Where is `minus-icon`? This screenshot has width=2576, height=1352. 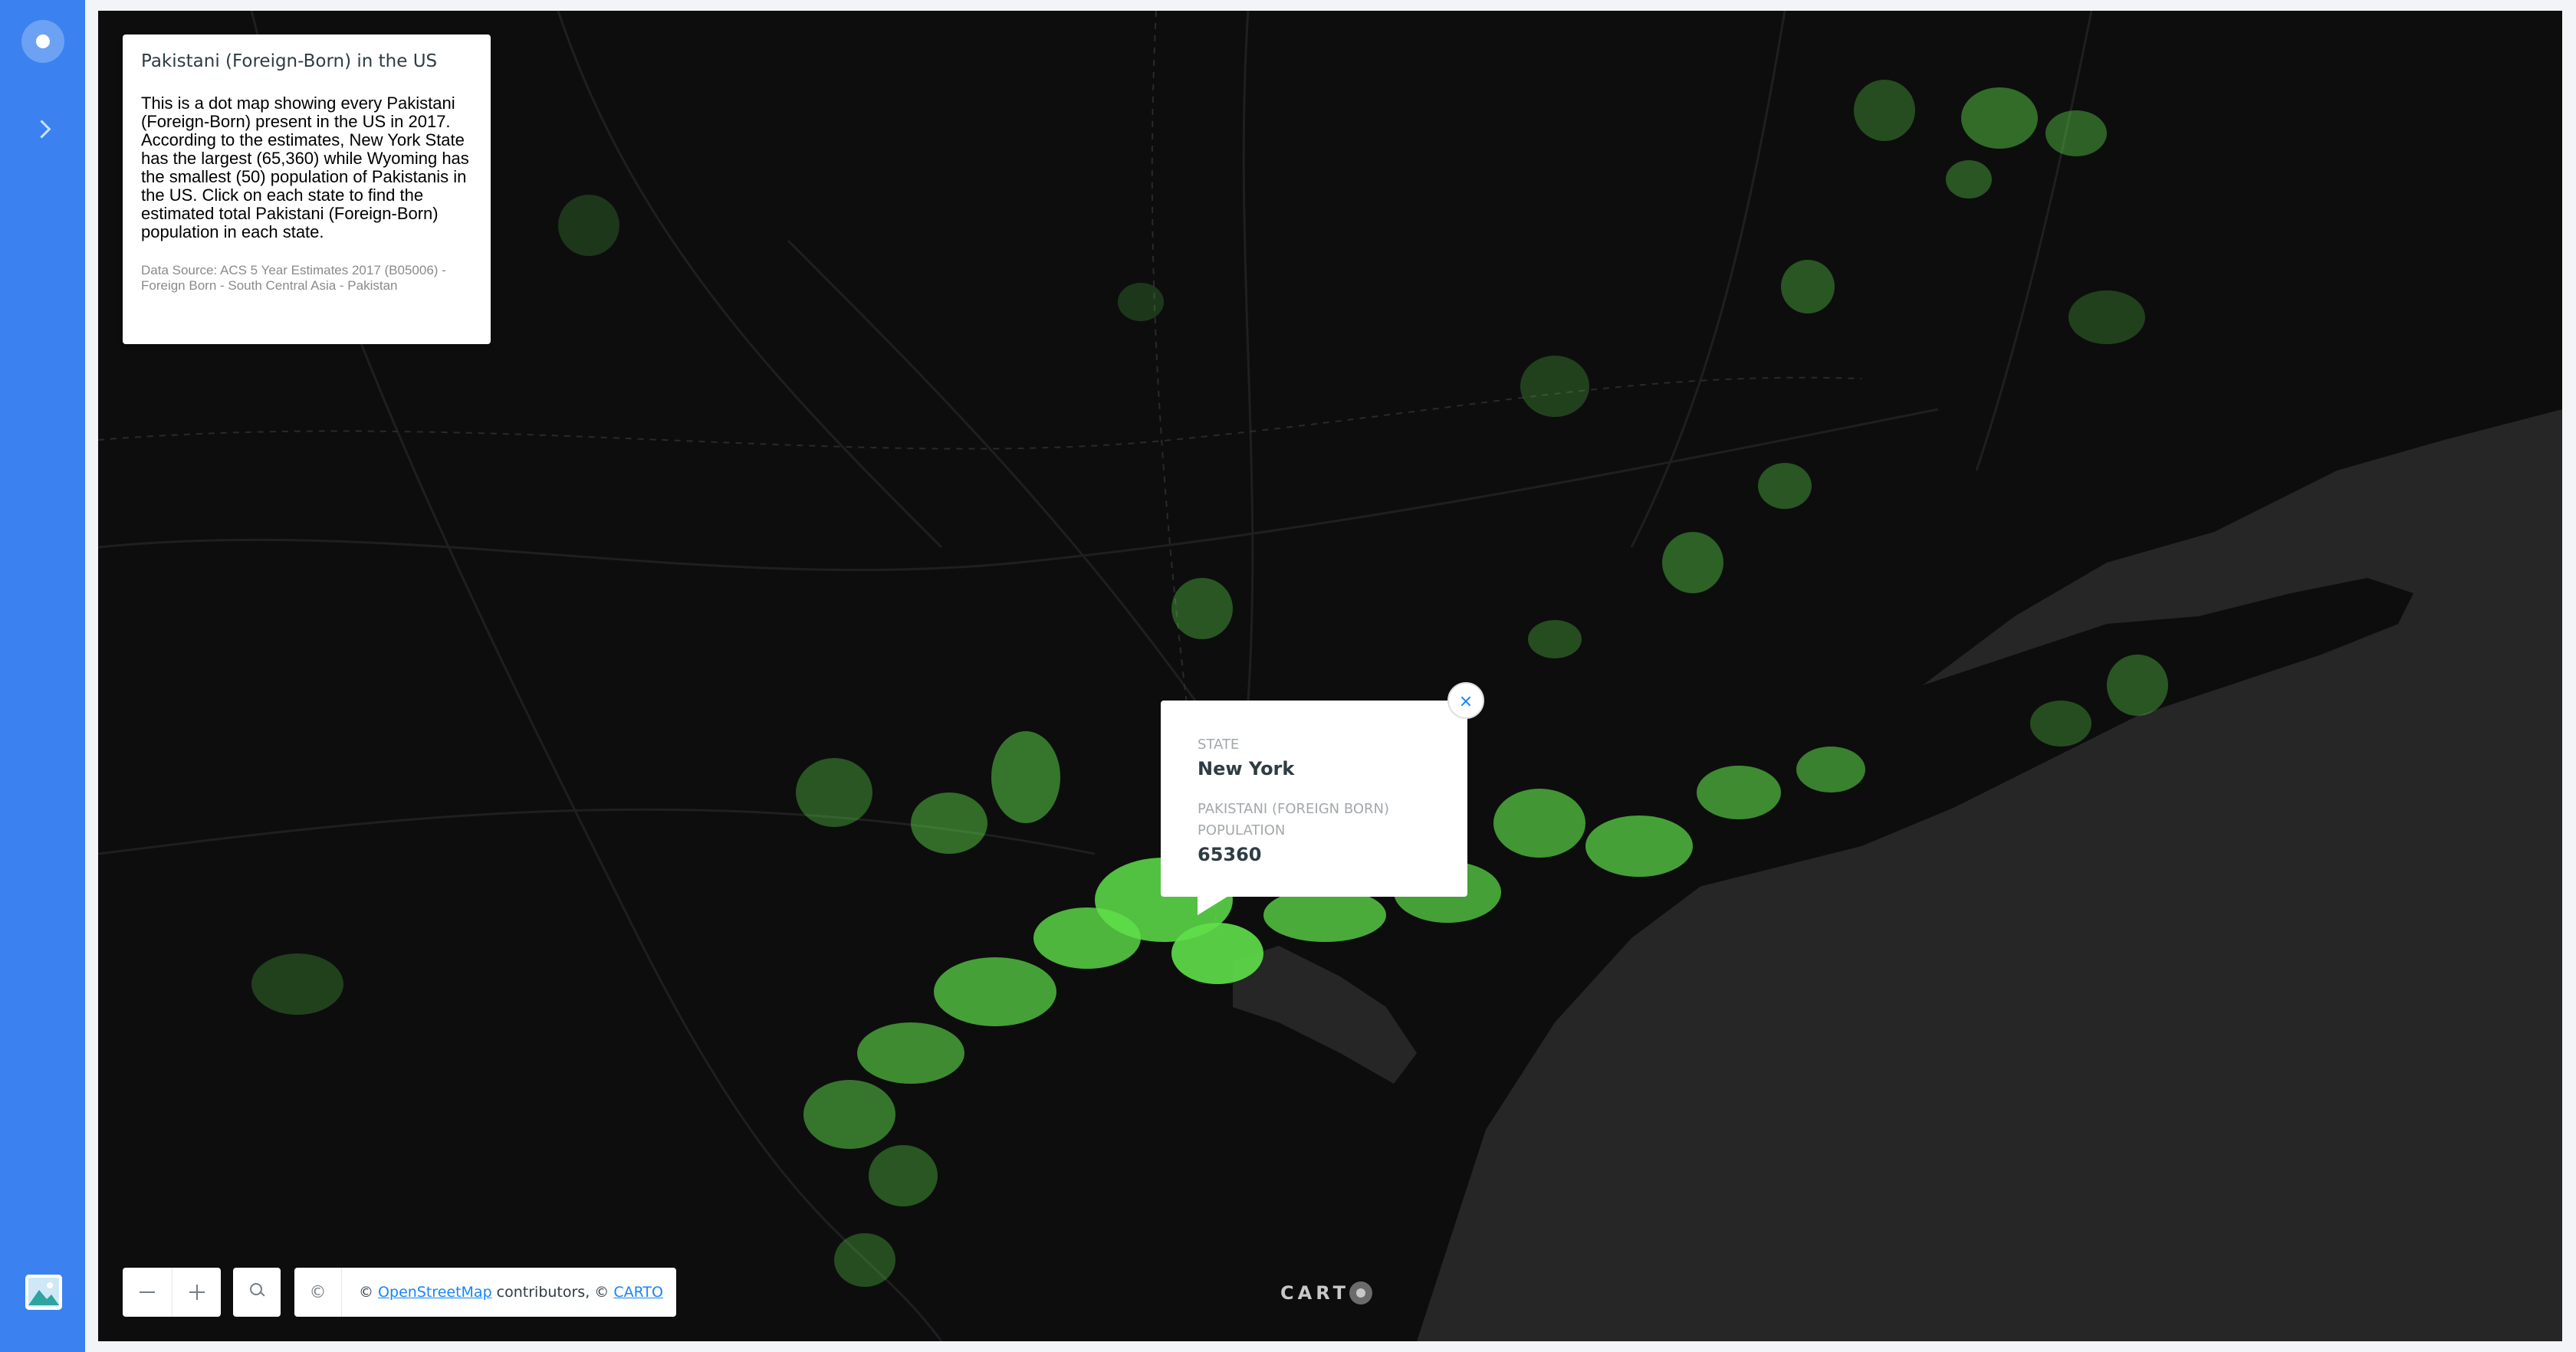
minus-icon is located at coordinates (148, 1292).